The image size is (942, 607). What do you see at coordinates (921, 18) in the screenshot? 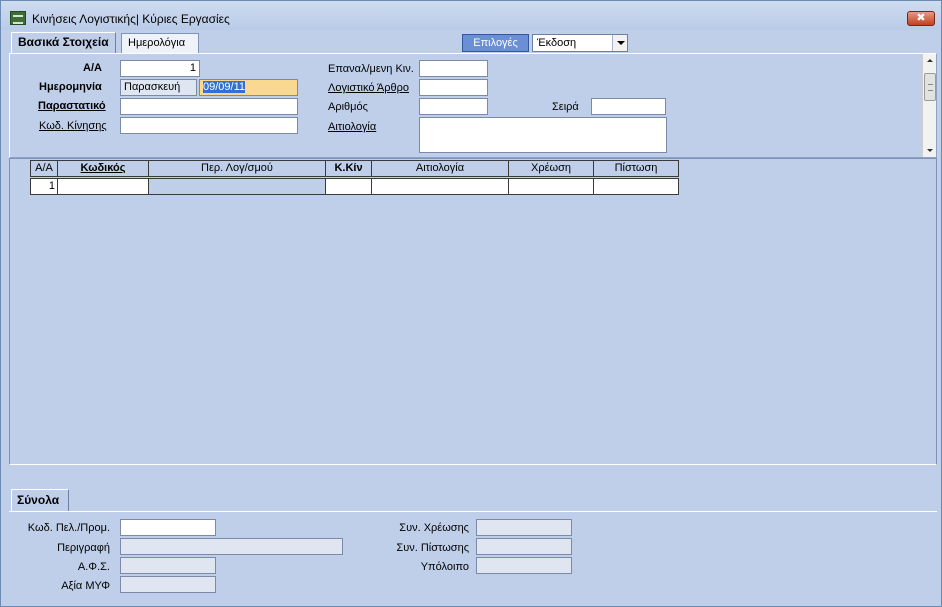
I see `close-button: ✖` at bounding box center [921, 18].